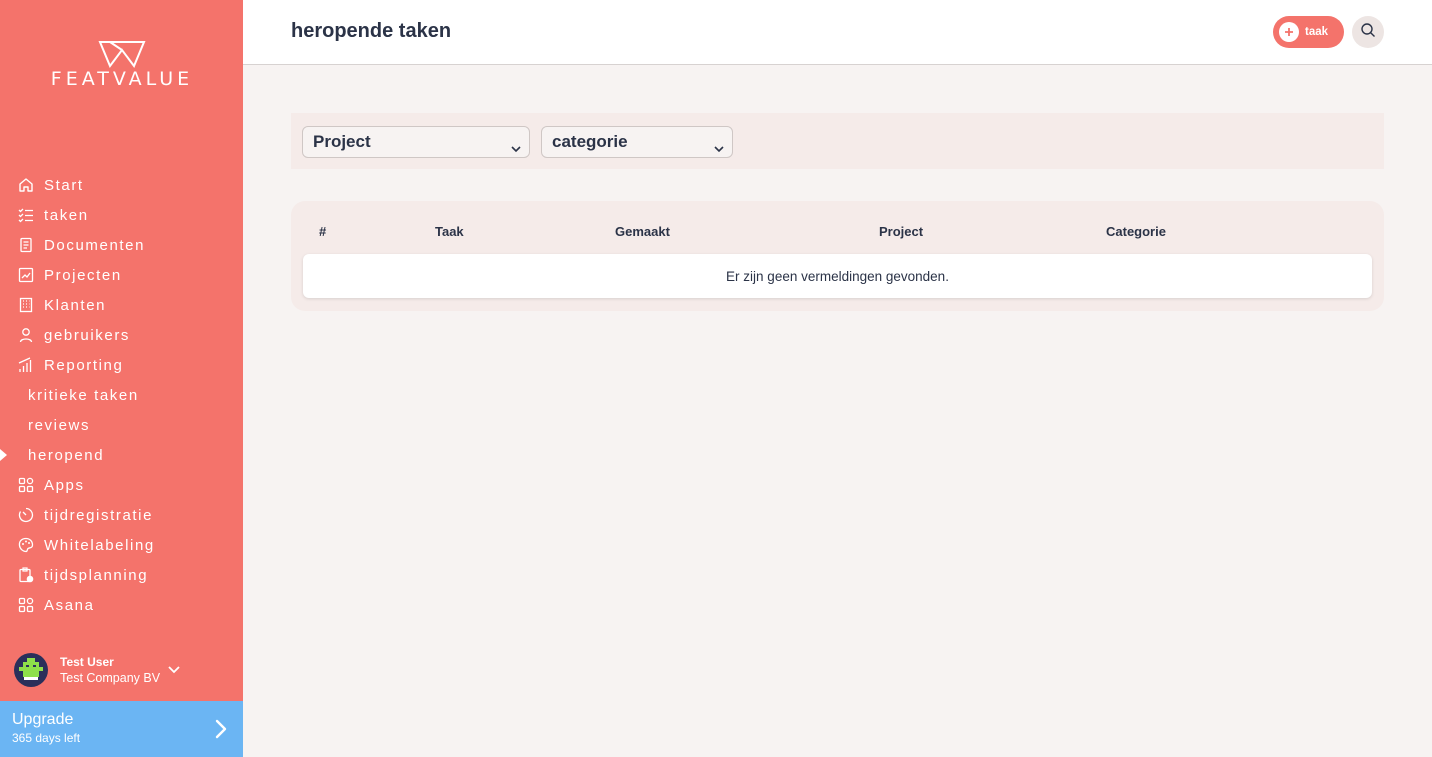  I want to click on sidebar-item-documenten: Documenten, so click(121, 245).